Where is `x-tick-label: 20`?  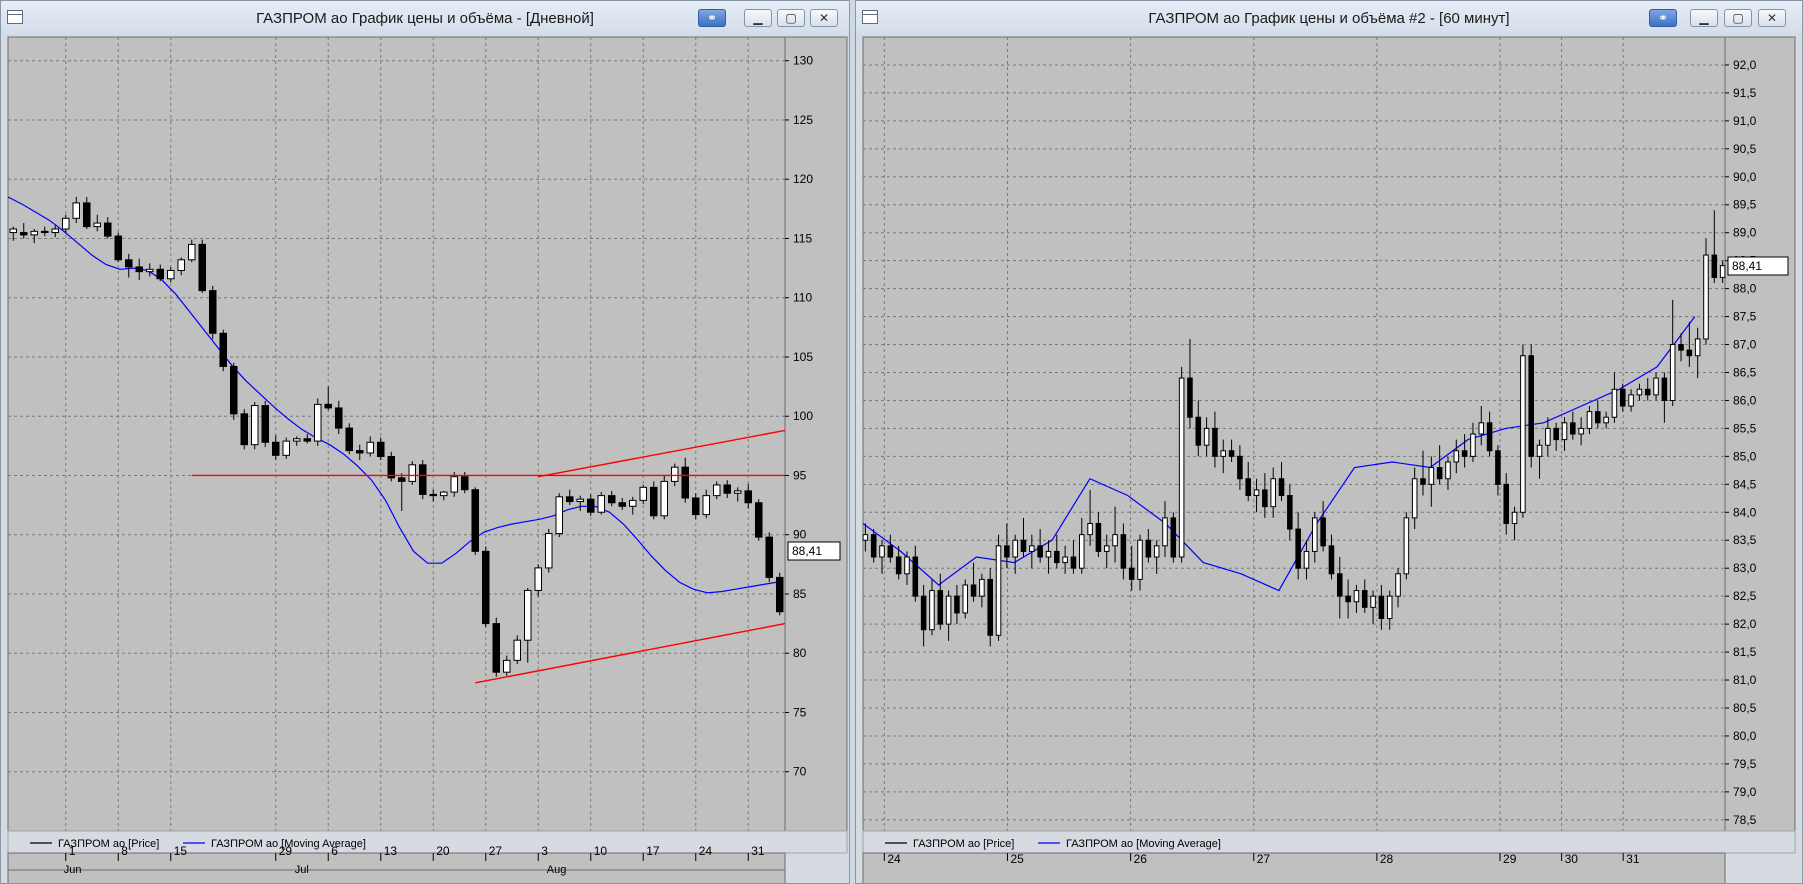
x-tick-label: 20 is located at coordinates (443, 851).